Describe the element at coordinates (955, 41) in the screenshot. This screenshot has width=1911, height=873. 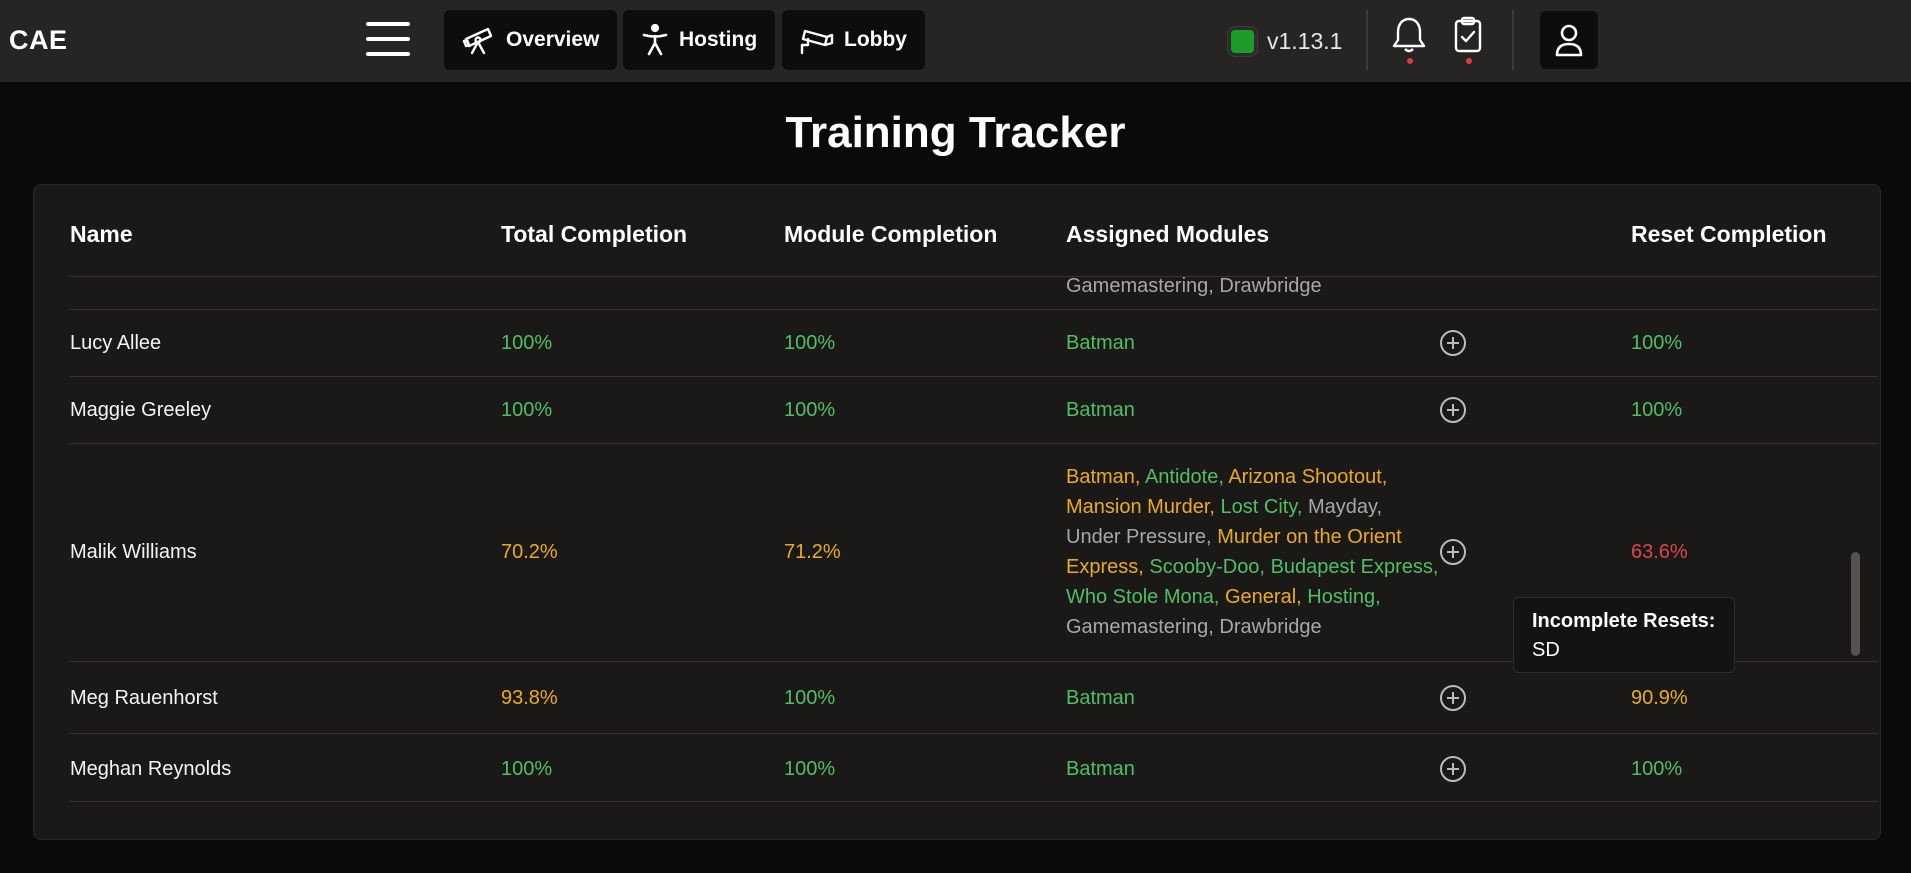
I see `top-bar: CAE Overview Hosting Lobby v1.13.1` at that location.